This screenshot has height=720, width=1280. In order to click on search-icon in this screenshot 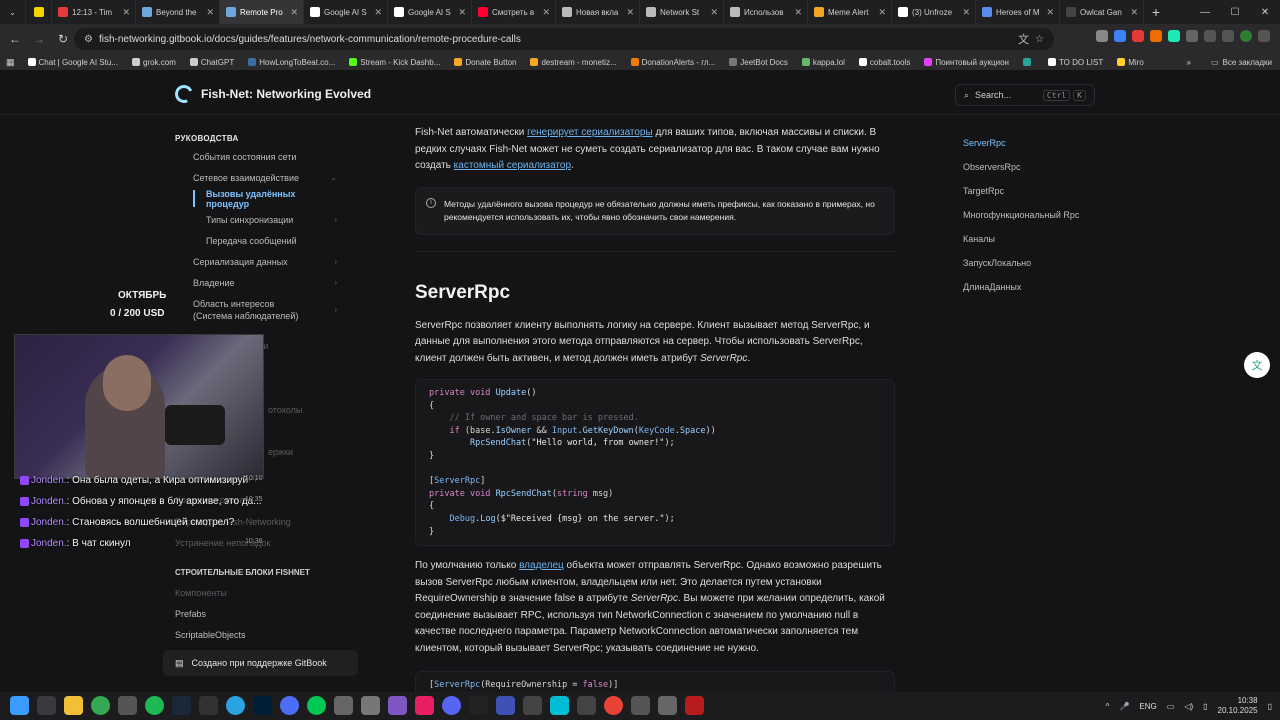, I will do `click(46, 705)`.